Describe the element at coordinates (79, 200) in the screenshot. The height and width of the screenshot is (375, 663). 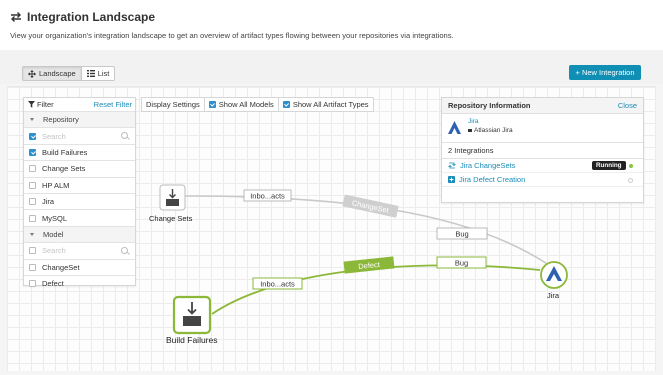
I see `repository-item-jira: Jira` at that location.